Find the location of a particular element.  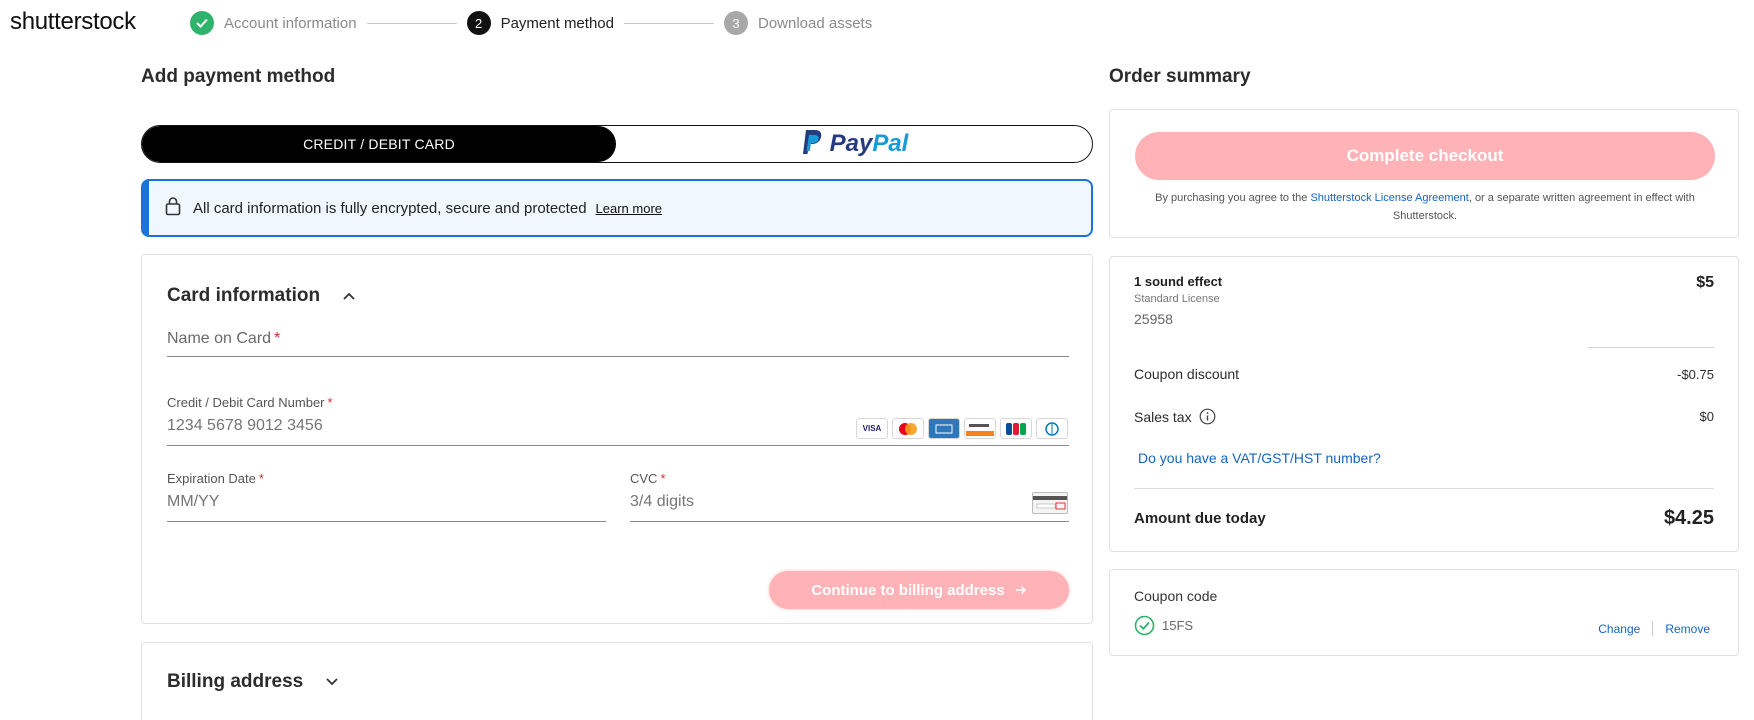

coupon-actions: Change Remove is located at coordinates (1654, 628).